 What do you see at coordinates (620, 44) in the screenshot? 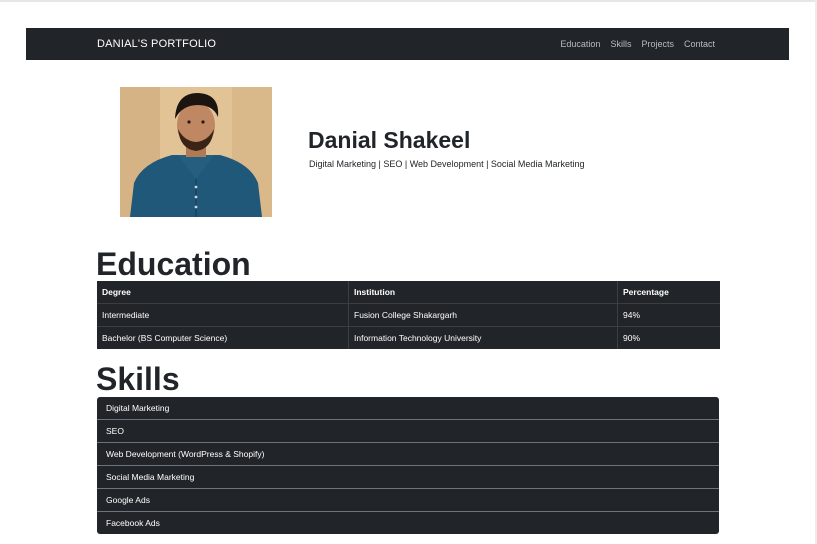
I see `nav-link-skills: Skills` at bounding box center [620, 44].